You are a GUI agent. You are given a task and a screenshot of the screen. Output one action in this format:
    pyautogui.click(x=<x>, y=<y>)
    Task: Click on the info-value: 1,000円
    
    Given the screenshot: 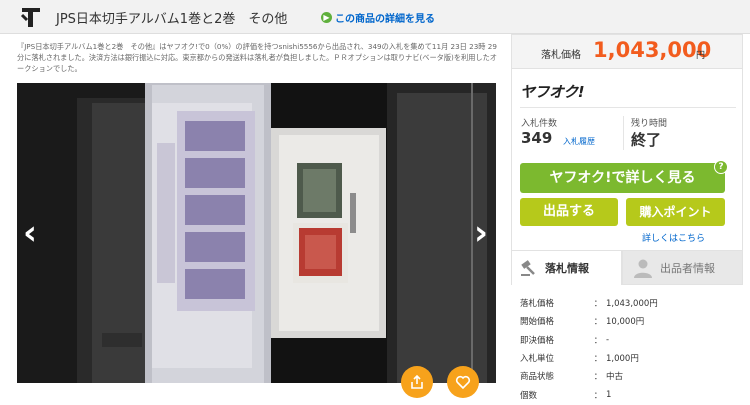 What is the action you would take?
    pyautogui.click(x=622, y=359)
    